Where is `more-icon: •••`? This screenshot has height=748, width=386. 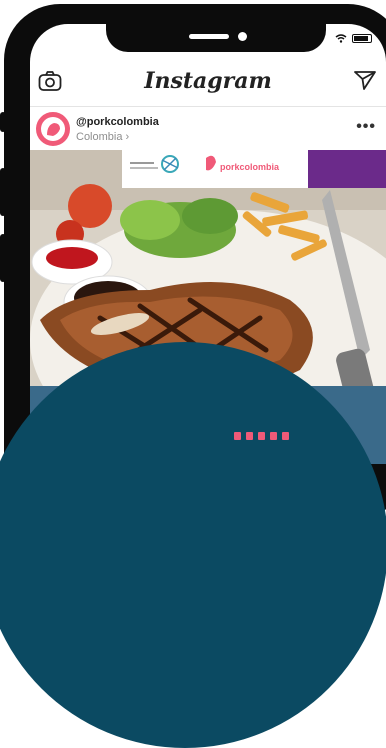 more-icon: ••• is located at coordinates (366, 127).